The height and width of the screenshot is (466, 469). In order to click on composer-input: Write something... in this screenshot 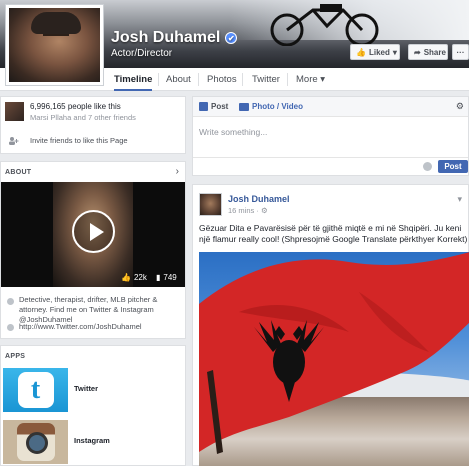, I will do `click(233, 132)`.